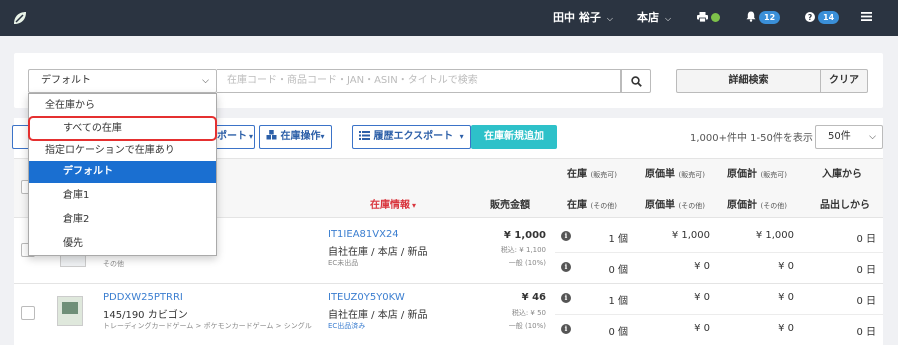  Describe the element at coordinates (514, 137) in the screenshot. I see `add-stock-button: 在庫新規追加` at that location.